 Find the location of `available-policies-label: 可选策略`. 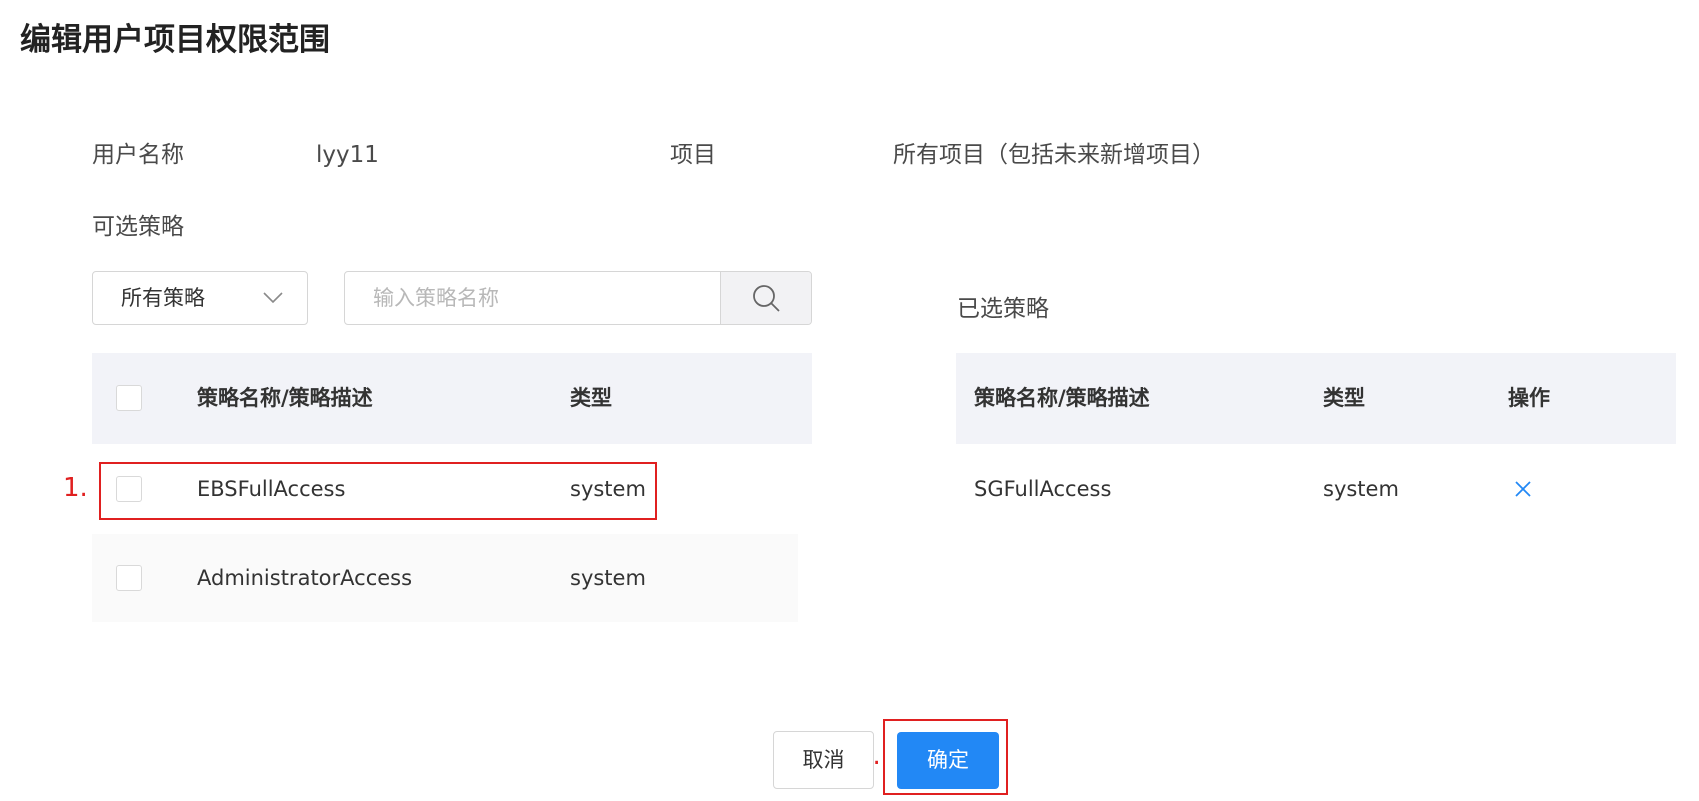

available-policies-label: 可选策略 is located at coordinates (138, 227).